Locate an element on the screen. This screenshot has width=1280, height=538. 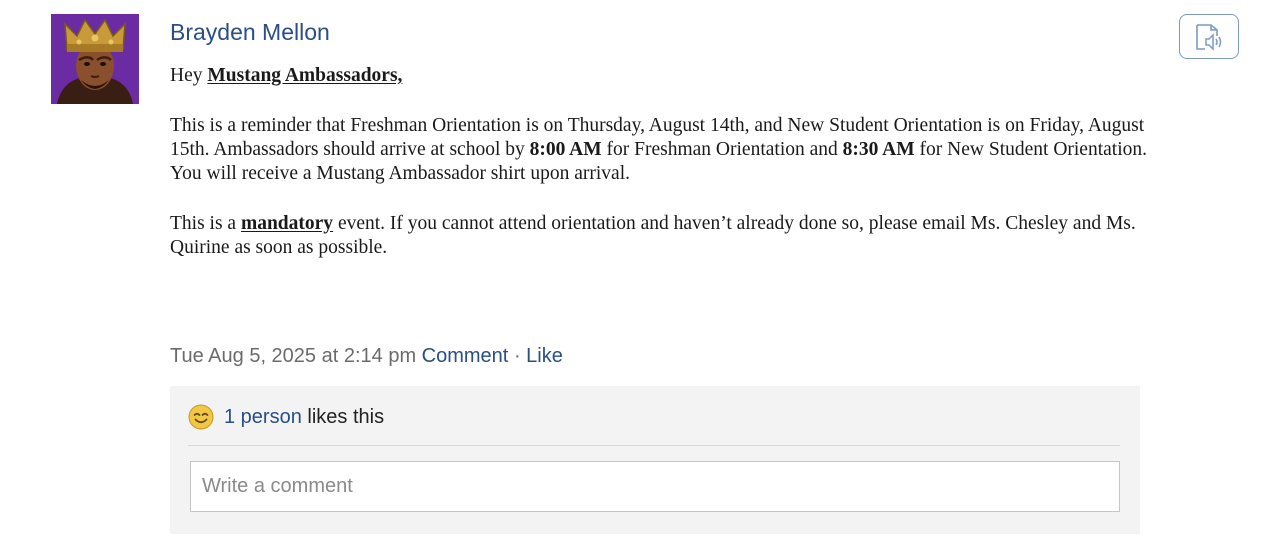
post-timestamp: Tue Aug 5, 2025 at 2:14 pm is located at coordinates (293, 356).